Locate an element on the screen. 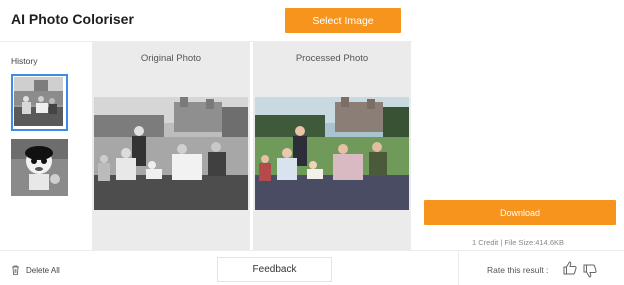 The image size is (624, 285). credit-file-size-info: 1 Credit | File Size:414.6KB is located at coordinates (518, 242).